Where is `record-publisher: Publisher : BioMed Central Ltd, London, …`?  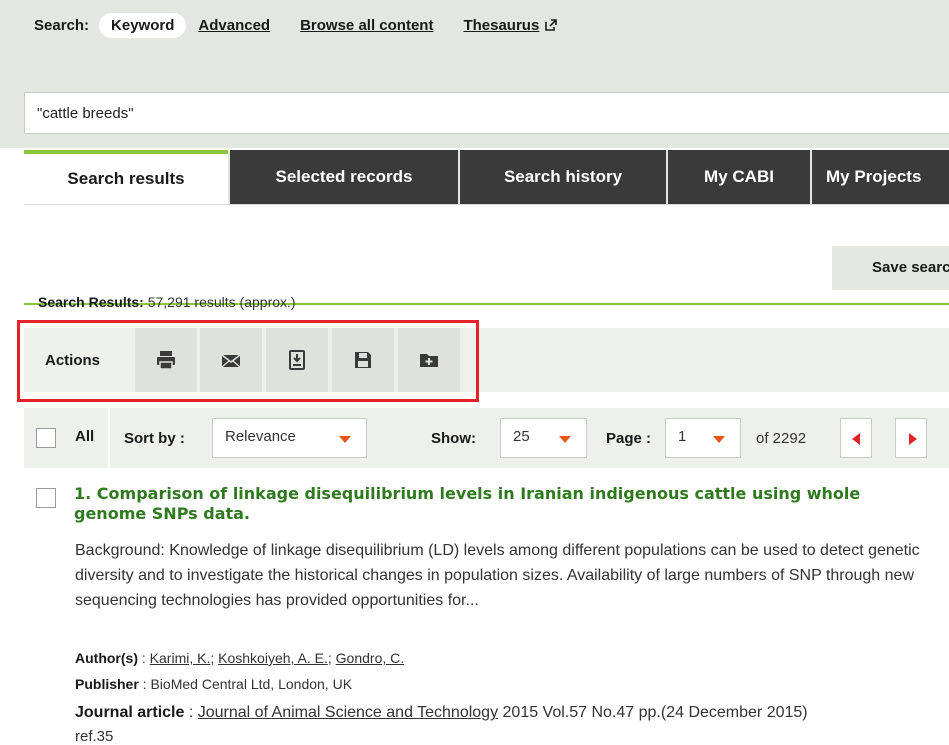
record-publisher: Publisher : BioMed Central Ltd, London, … is located at coordinates (214, 684).